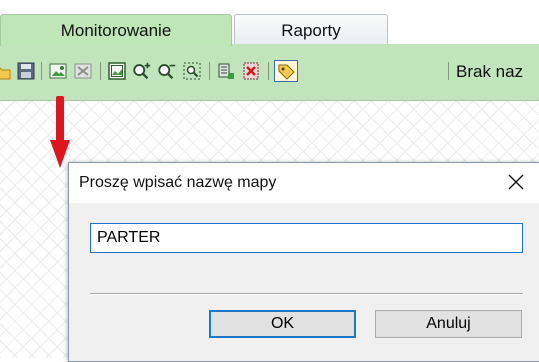 The height and width of the screenshot is (362, 539). I want to click on ok-button: OK, so click(282, 324).